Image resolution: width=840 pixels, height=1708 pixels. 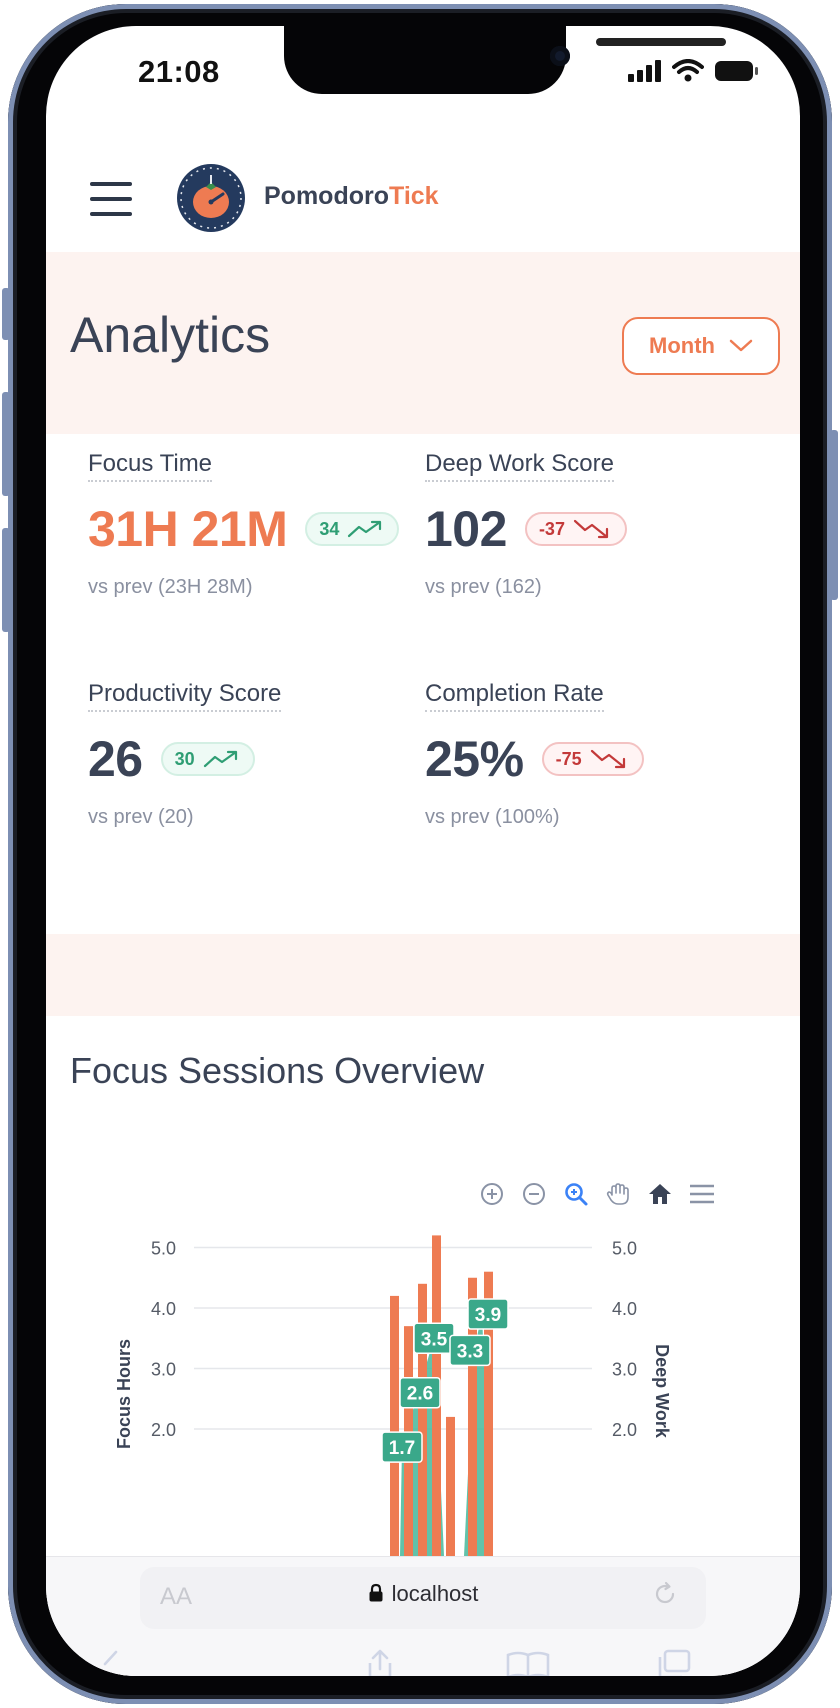 I want to click on trend-badge-up: 34, so click(x=352, y=529).